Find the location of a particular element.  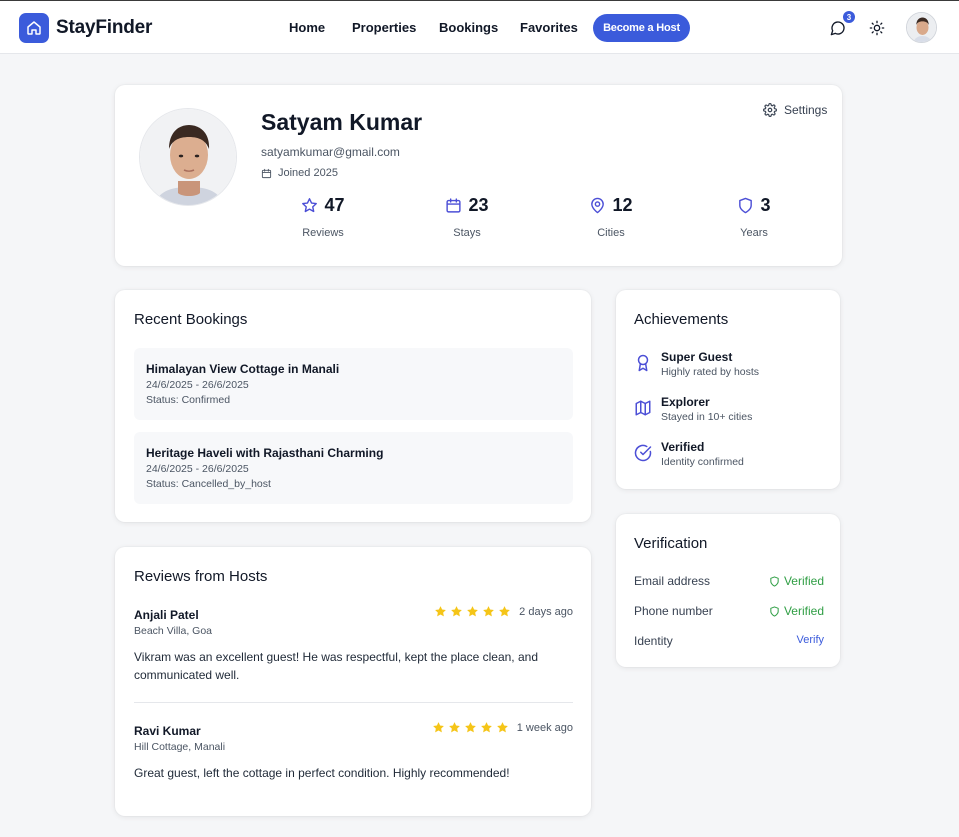

profile-photo is located at coordinates (188, 157).